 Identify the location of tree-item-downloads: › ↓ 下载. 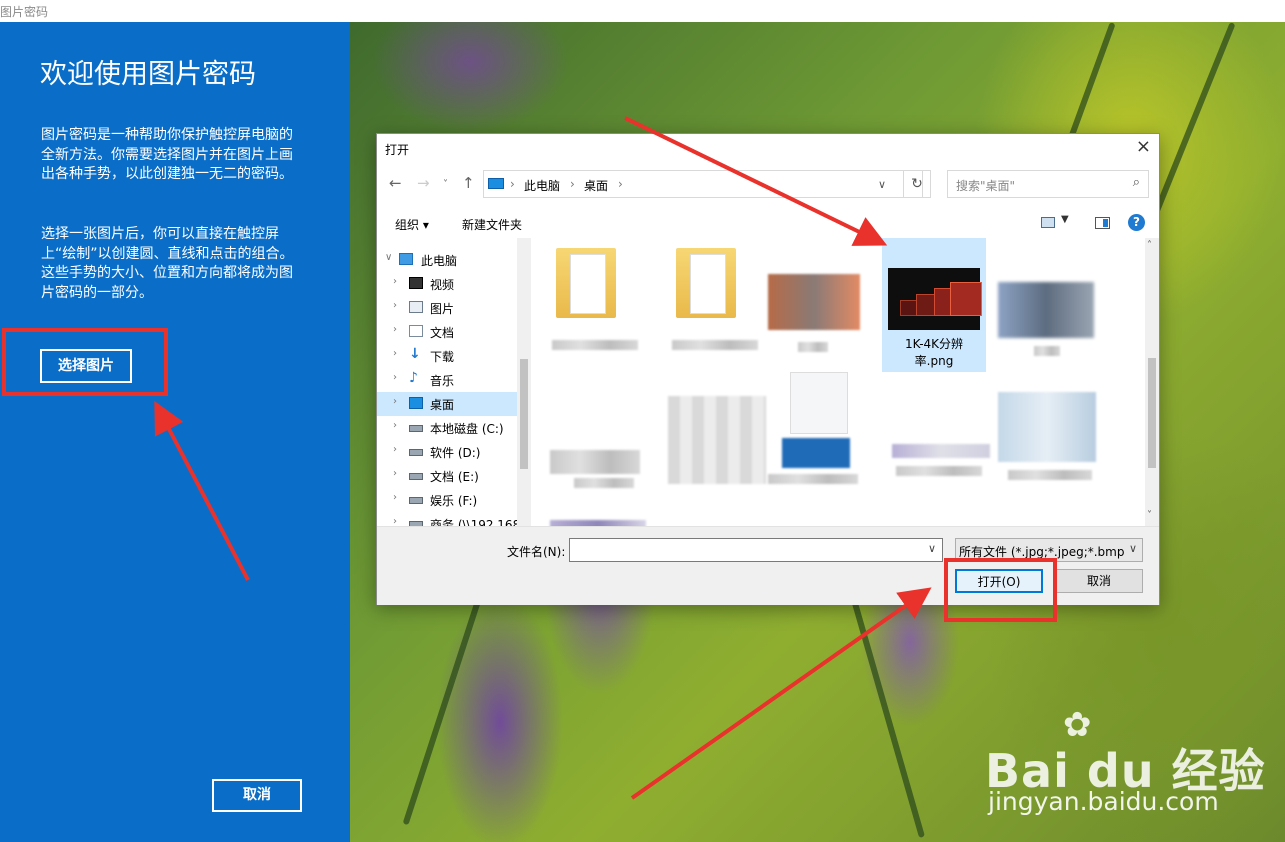
(447, 356).